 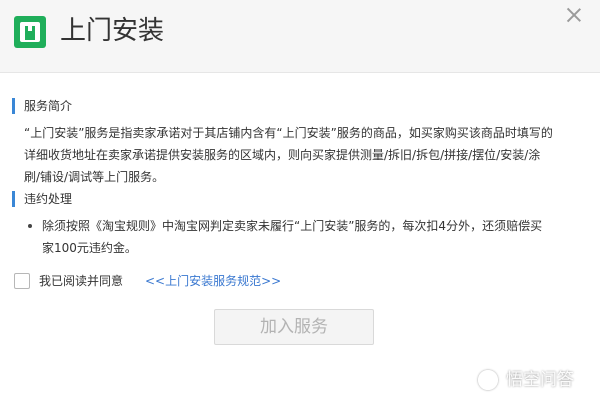 I want to click on watermark: 悟空问答, so click(x=537, y=380).